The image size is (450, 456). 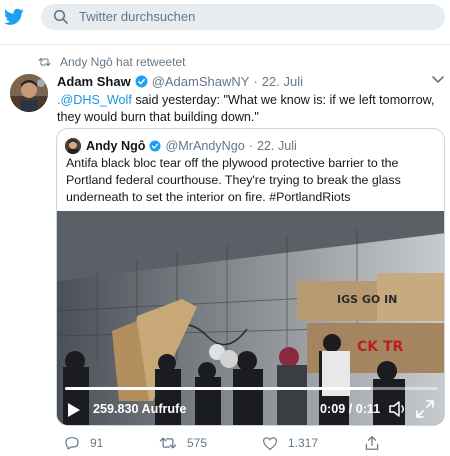 What do you see at coordinates (277, 146) in the screenshot?
I see `quoted-tweet-date: 22. Juli` at bounding box center [277, 146].